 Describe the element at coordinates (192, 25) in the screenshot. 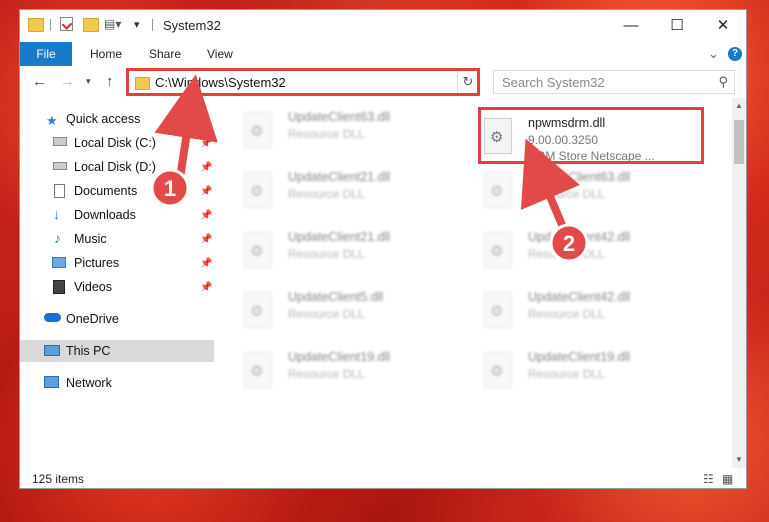

I see `window-title: System32` at that location.